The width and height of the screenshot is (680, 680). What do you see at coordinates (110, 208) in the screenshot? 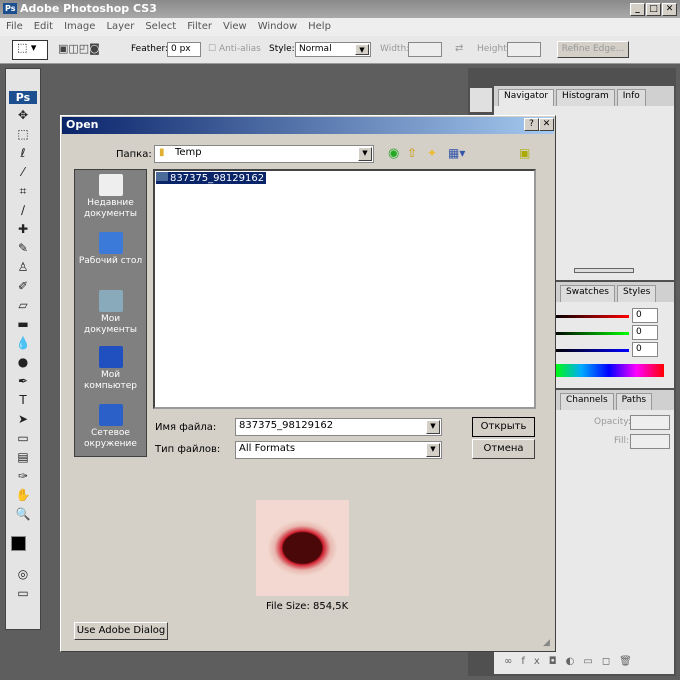
I see `place-label: Недавние документы` at bounding box center [110, 208].